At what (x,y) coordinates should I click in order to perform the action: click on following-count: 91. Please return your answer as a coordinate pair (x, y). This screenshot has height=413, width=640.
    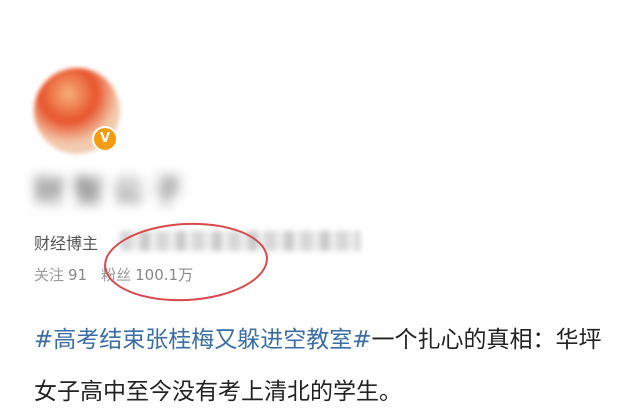
    Looking at the image, I should click on (77, 275).